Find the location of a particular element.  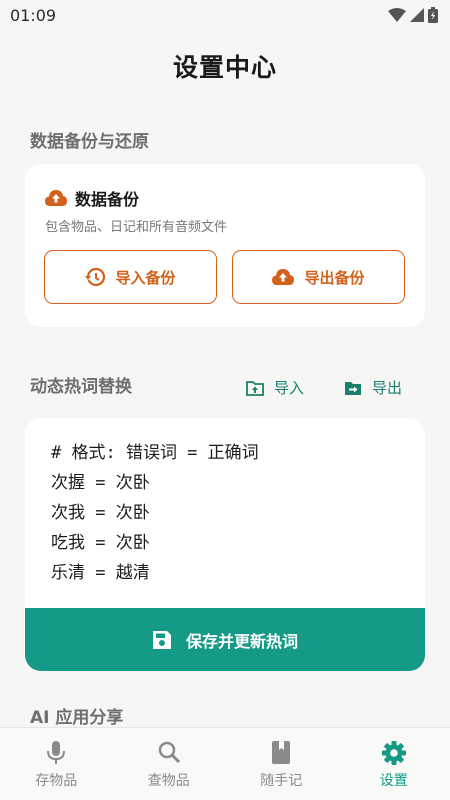

folder-upload-icon is located at coordinates (255, 388).